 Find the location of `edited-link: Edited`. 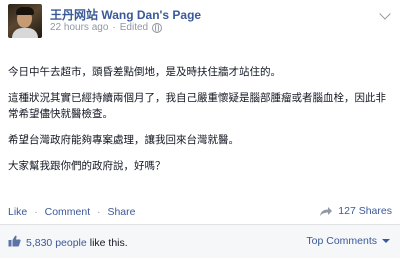

edited-link: Edited is located at coordinates (134, 27).